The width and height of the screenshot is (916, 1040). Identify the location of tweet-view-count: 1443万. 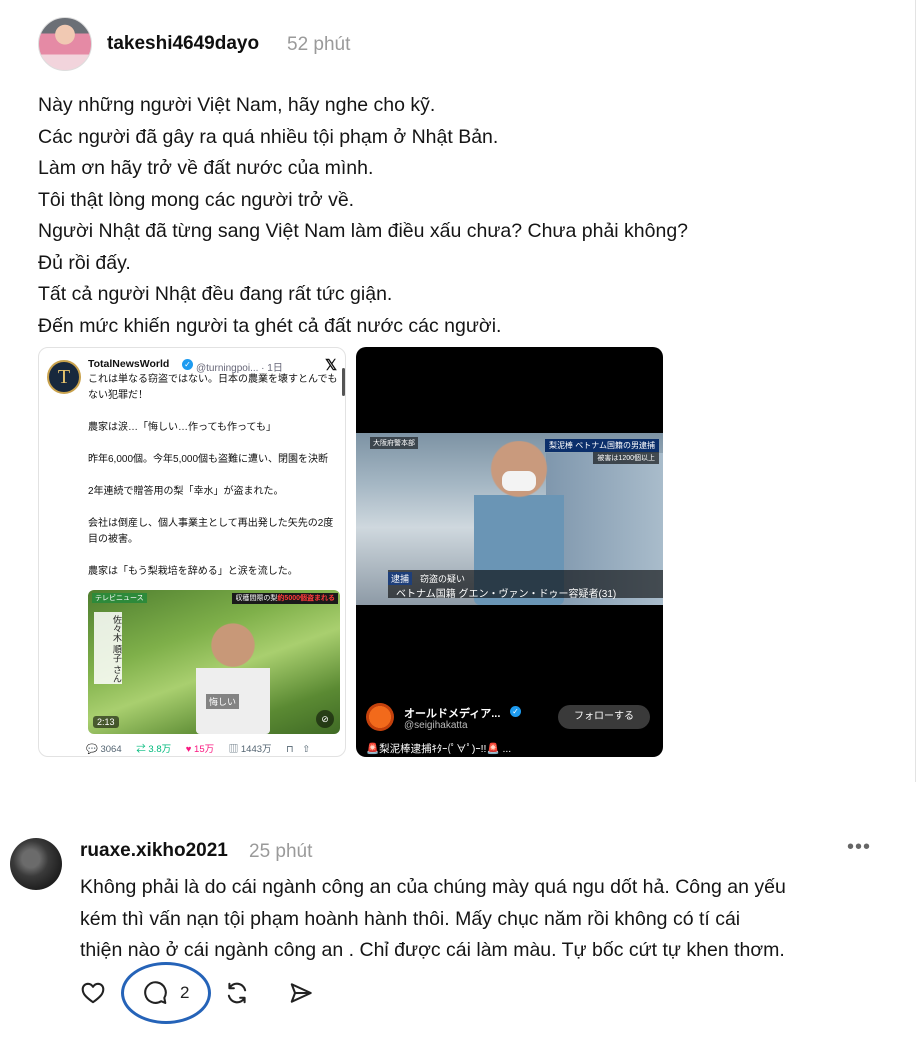
(256, 749).